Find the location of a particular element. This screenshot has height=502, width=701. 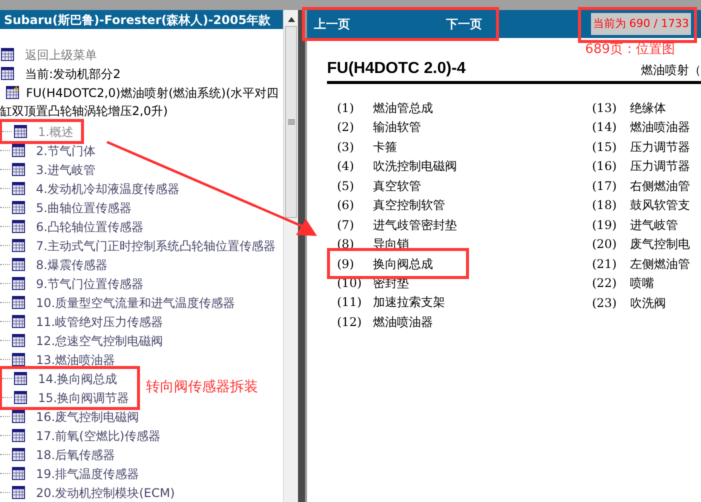

part-number: (9) is located at coordinates (346, 264).